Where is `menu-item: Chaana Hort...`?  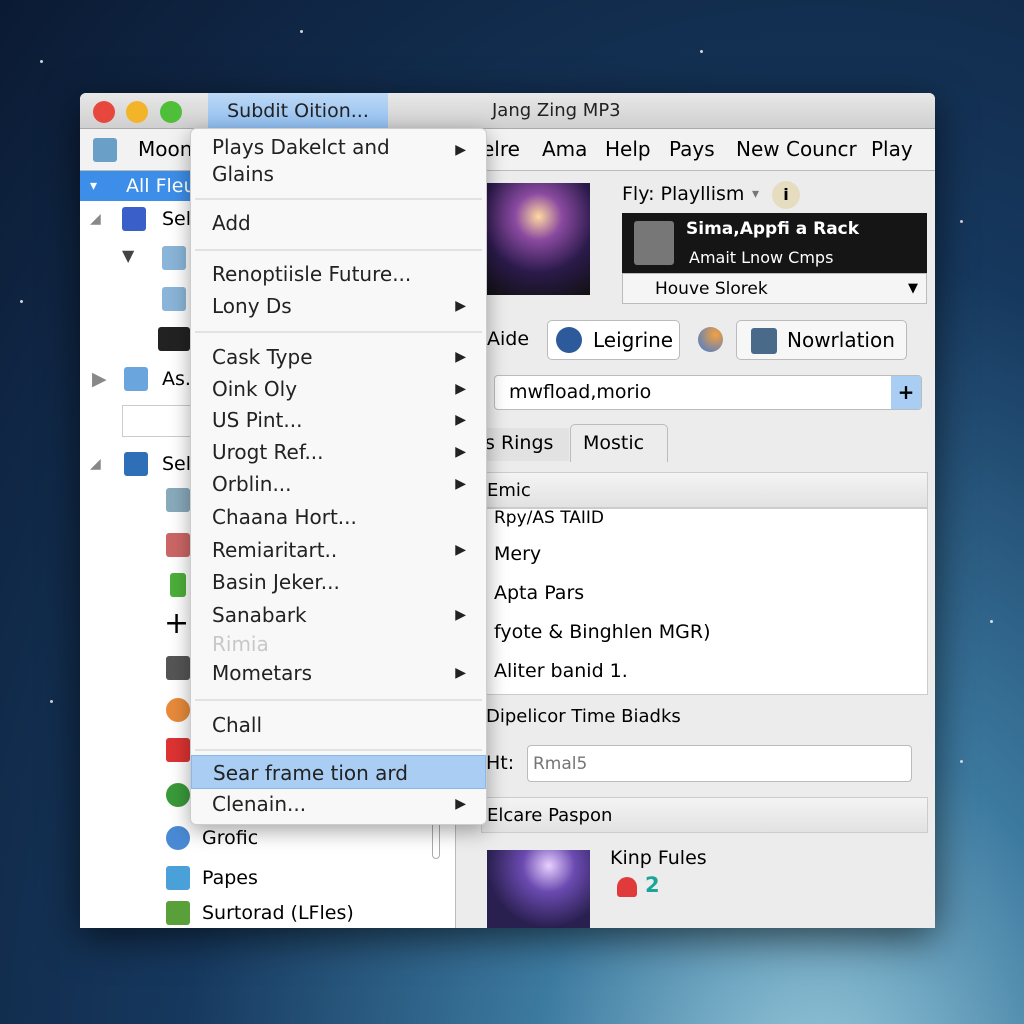
menu-item: Chaana Hort... is located at coordinates (338, 517).